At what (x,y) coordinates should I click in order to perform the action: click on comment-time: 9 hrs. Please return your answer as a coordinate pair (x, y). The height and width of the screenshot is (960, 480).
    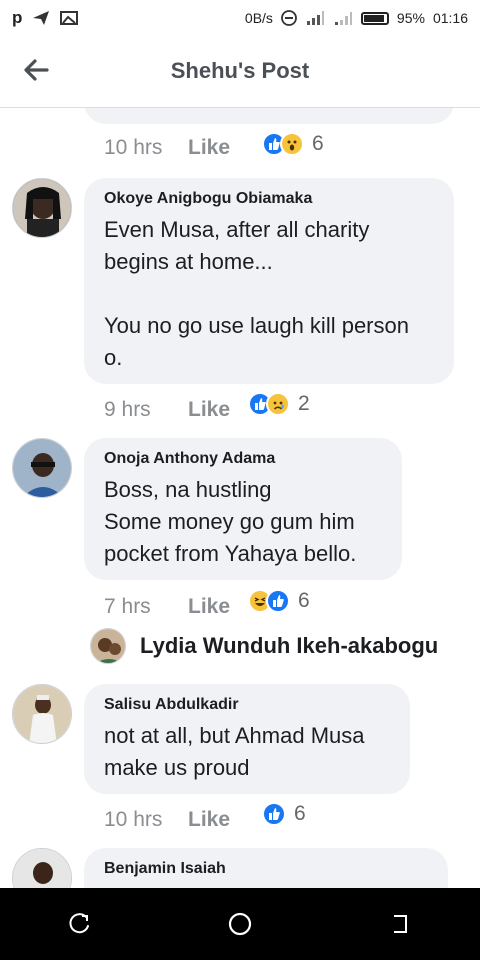
    Looking at the image, I should click on (127, 409).